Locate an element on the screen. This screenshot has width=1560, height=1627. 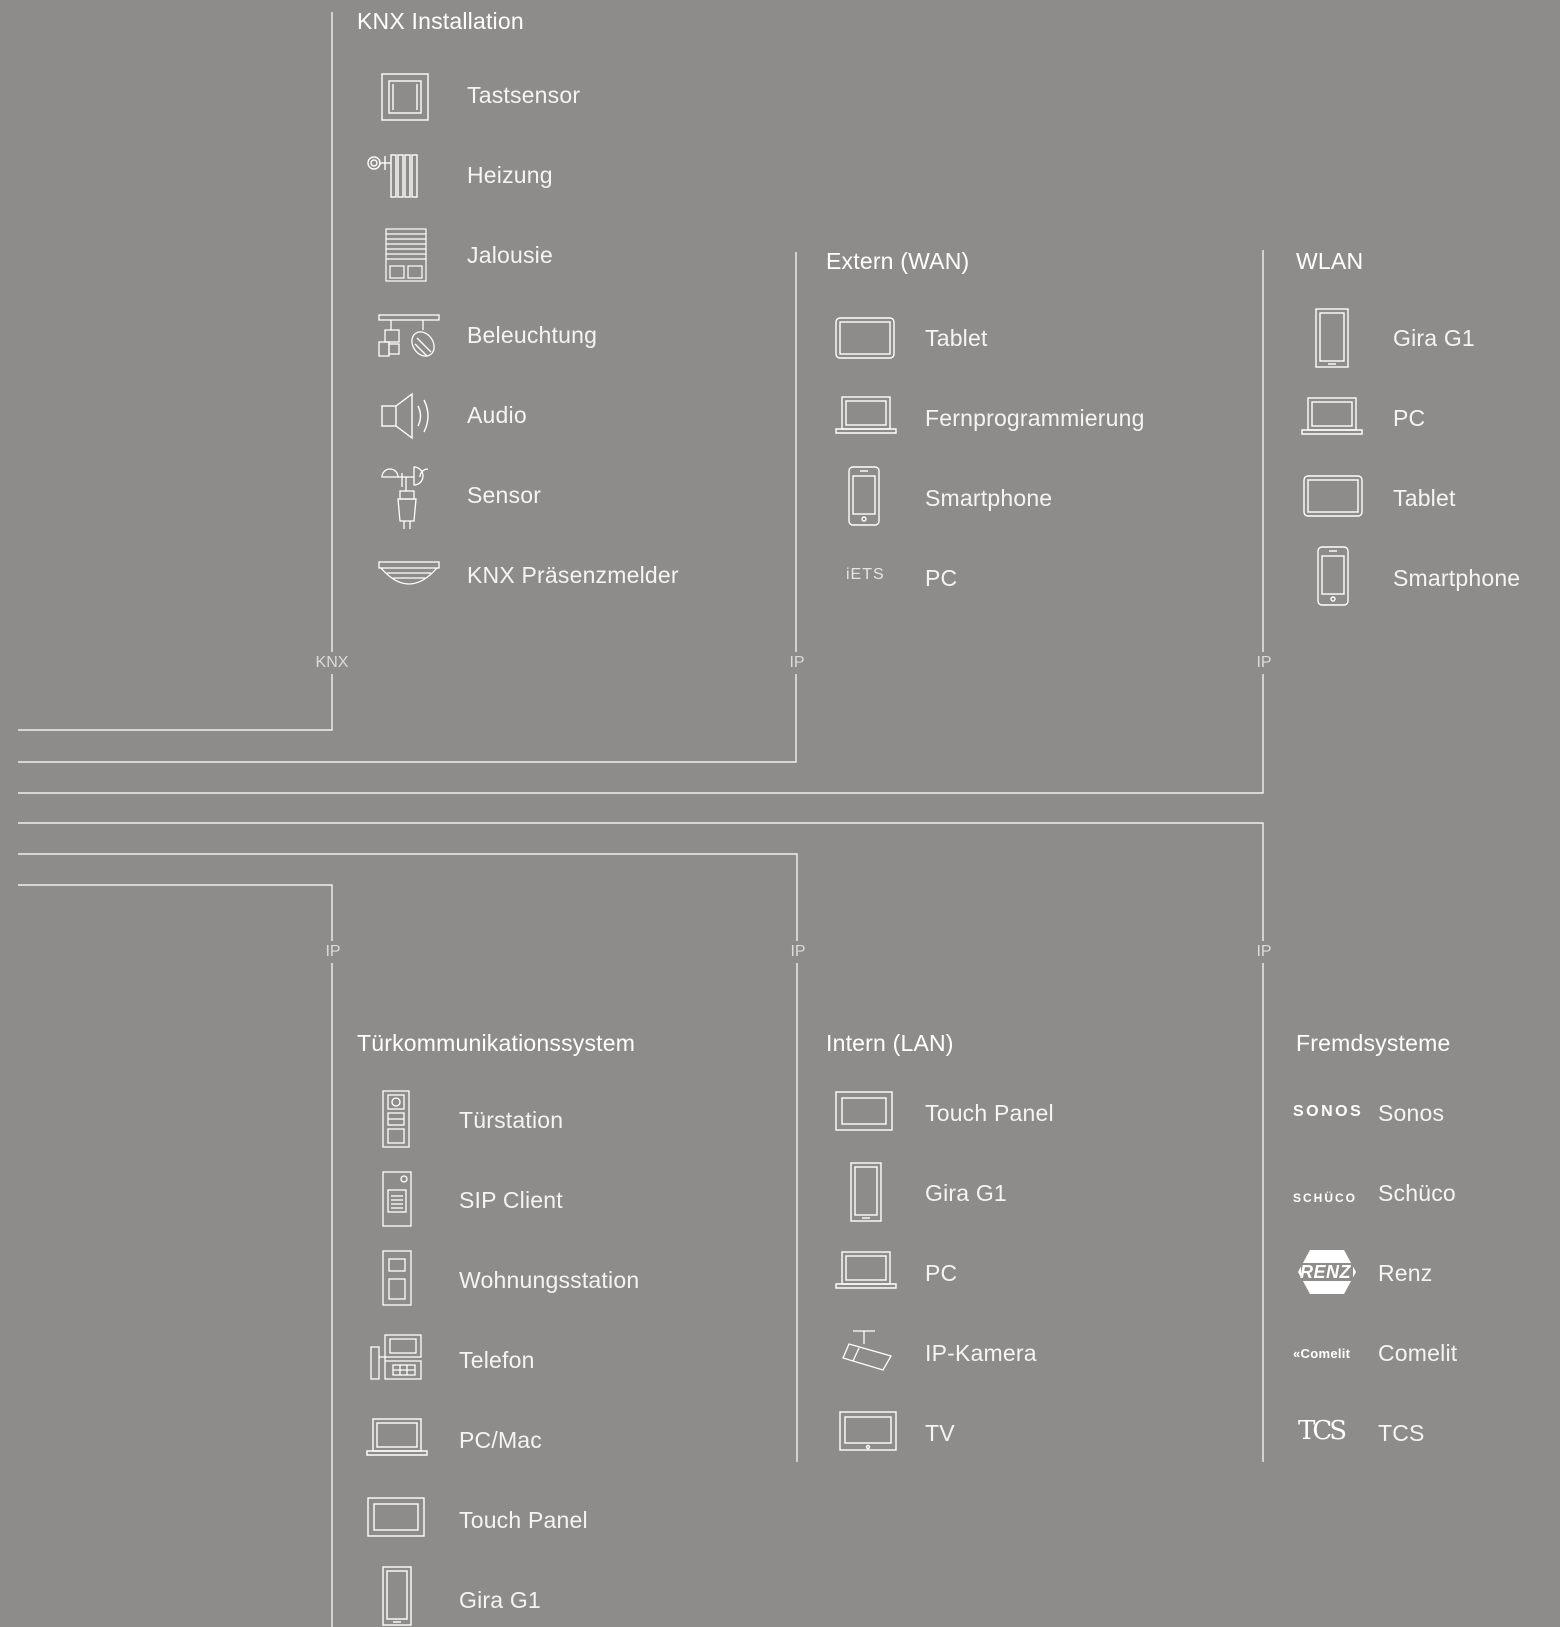
wlan-item-label: Tablet is located at coordinates (1424, 498).